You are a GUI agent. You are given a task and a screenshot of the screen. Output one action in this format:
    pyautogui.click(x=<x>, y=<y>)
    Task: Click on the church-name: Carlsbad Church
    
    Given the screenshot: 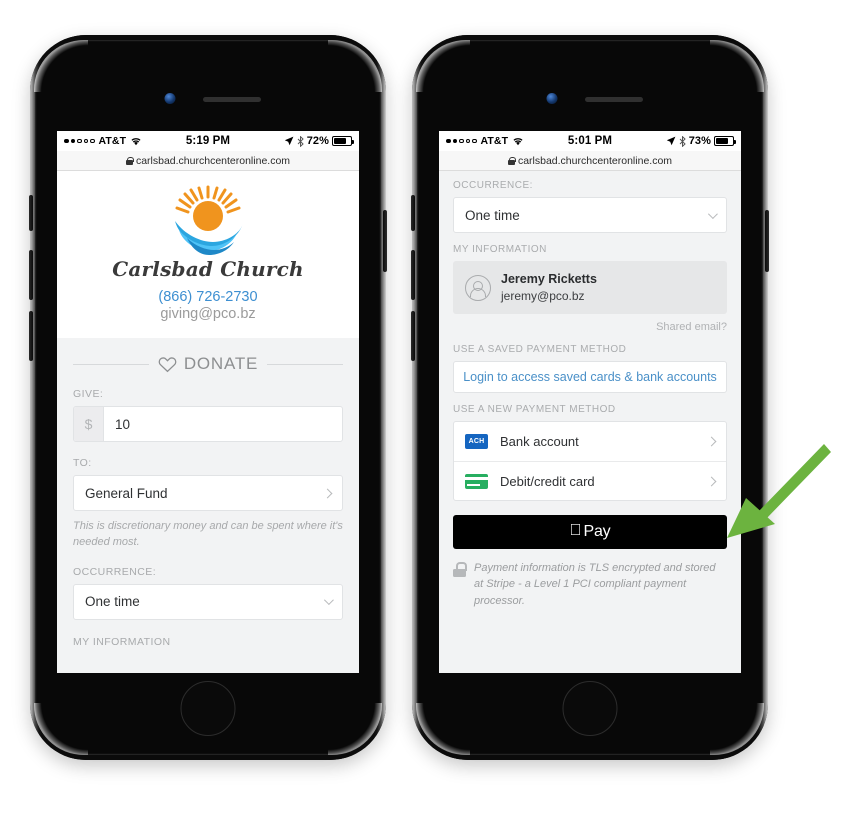 What is the action you would take?
    pyautogui.click(x=208, y=269)
    